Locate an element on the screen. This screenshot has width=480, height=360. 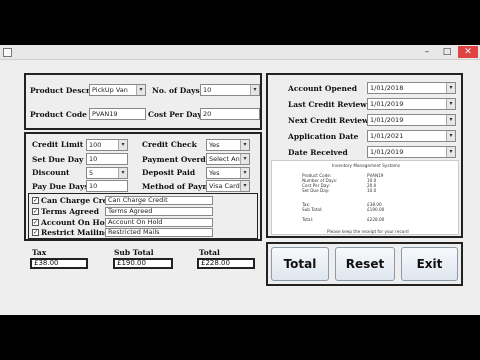
reset-button: Reset is located at coordinates (365, 264).